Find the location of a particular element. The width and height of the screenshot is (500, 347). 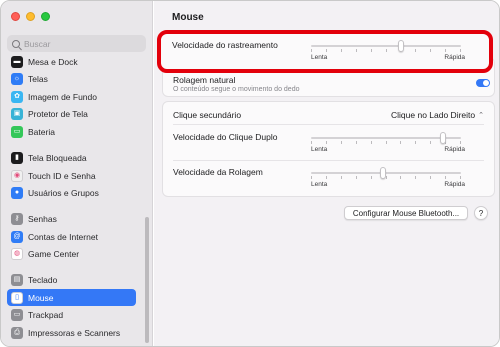

tracking-speed-highlight: Velocidade do rastreamento Lenta Rápida is located at coordinates (325, 51).